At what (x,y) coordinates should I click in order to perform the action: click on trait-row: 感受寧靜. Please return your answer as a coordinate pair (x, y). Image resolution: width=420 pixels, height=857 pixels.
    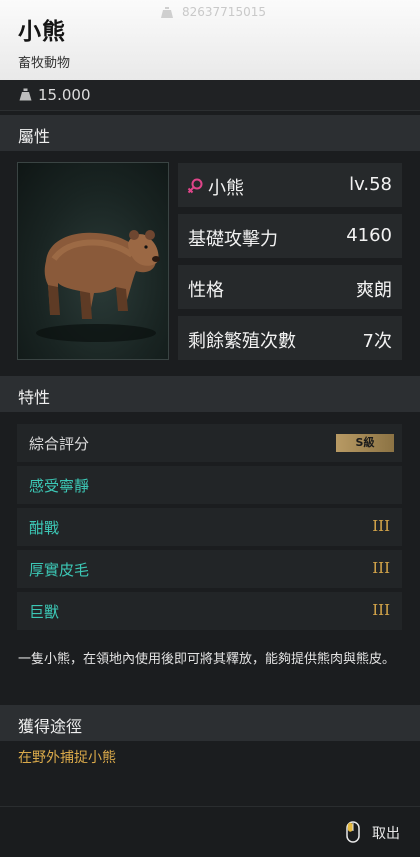
    Looking at the image, I should click on (209, 485).